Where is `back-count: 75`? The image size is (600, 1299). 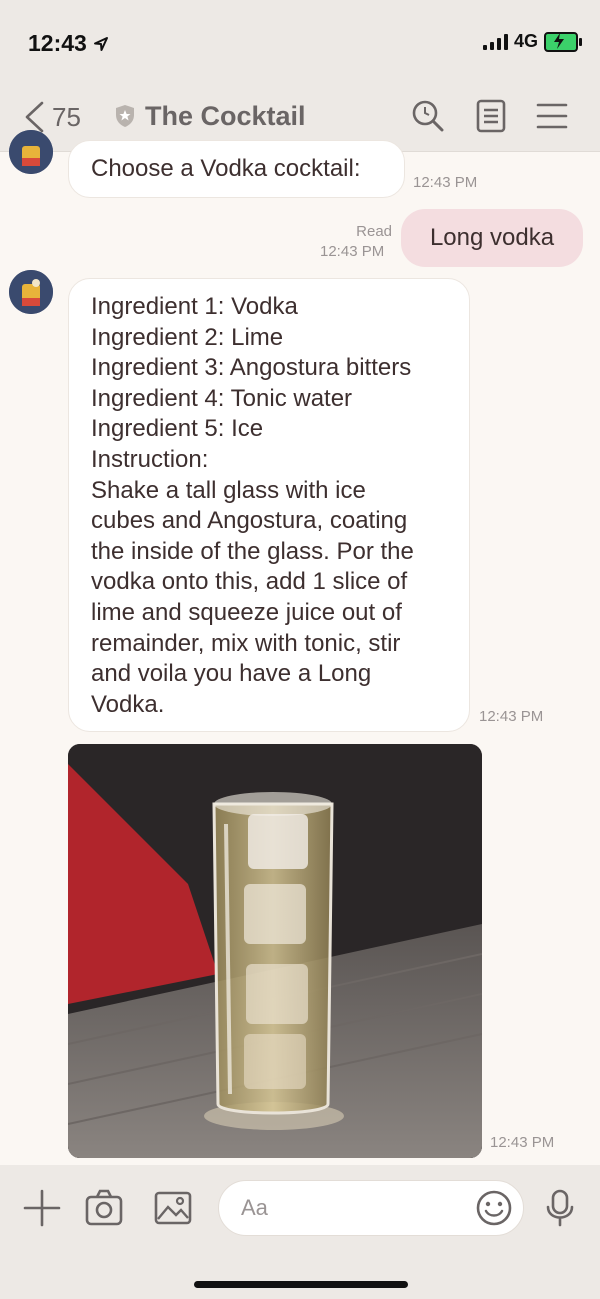 back-count: 75 is located at coordinates (66, 117).